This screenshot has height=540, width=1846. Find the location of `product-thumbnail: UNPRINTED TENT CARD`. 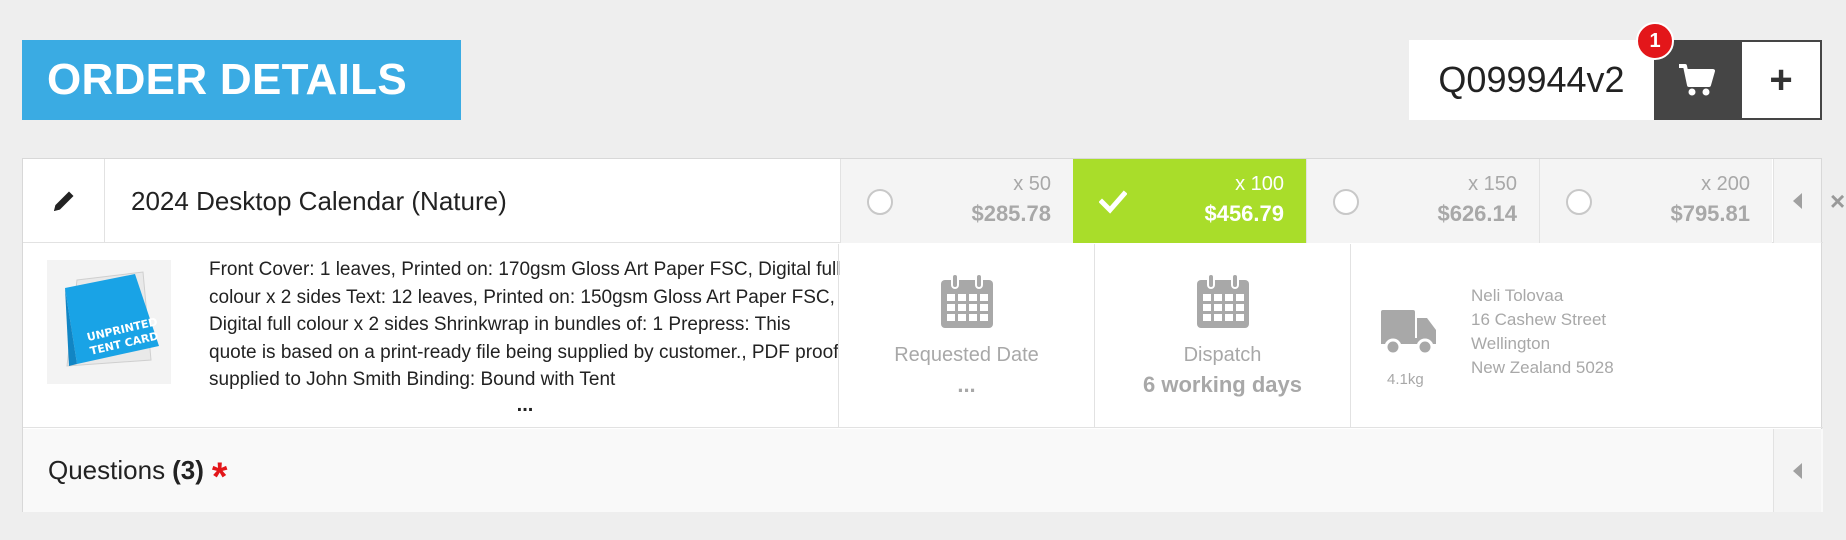

product-thumbnail: UNPRINTED TENT CARD is located at coordinates (109, 322).